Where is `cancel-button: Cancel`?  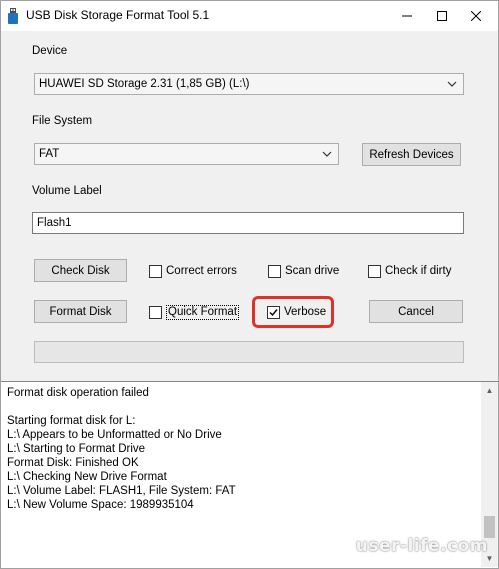 cancel-button: Cancel is located at coordinates (416, 311).